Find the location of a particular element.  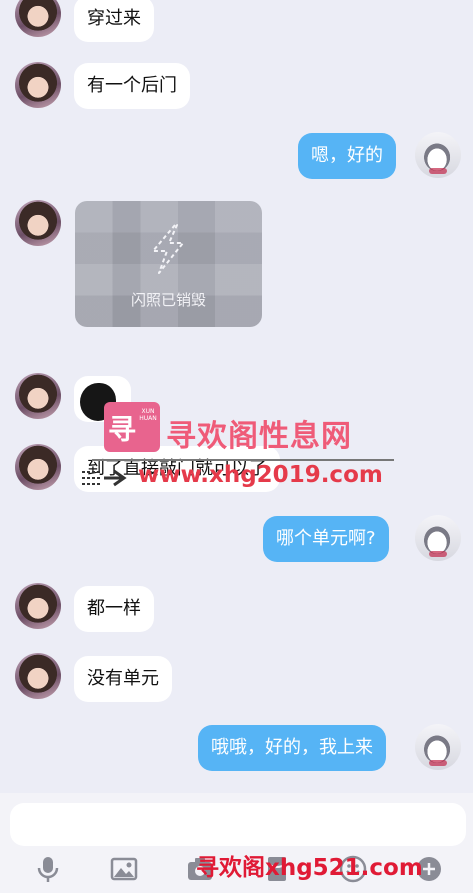

watermark-bottom: 寻欢阁xhg521.com is located at coordinates (309, 868).